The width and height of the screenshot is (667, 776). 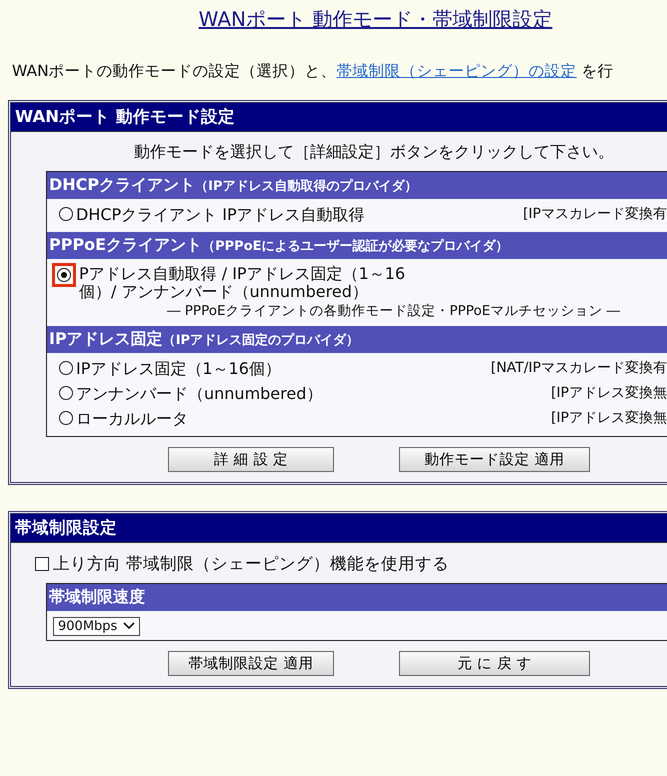 I want to click on option-label: Pアドレス自動取得 / IPアドレス固定（1～16個）/ アンナンバード（unnumbered）, so click(x=242, y=283).